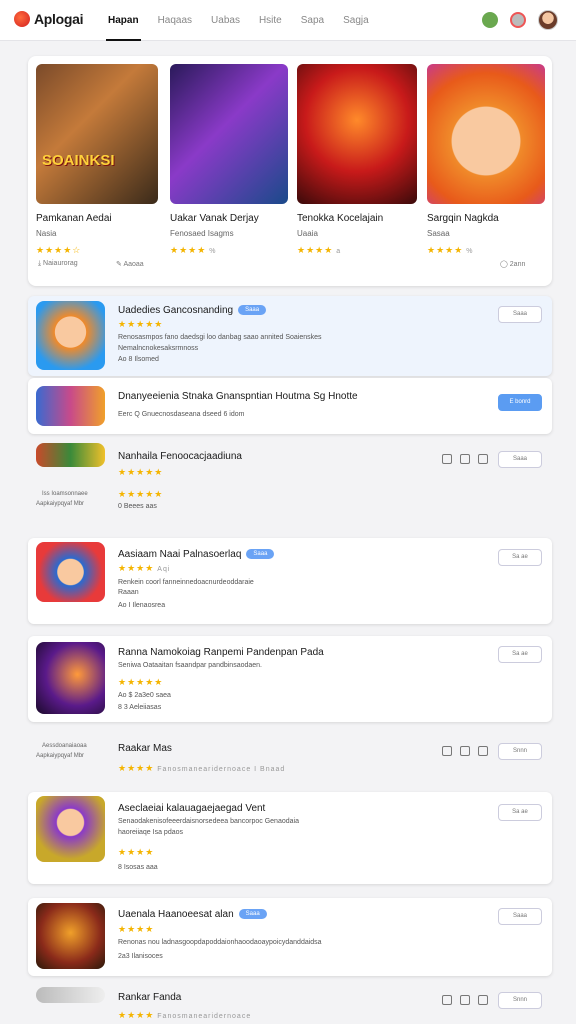  I want to click on row-title: Nanhaila Fenoocacjaadiuna, so click(180, 456).